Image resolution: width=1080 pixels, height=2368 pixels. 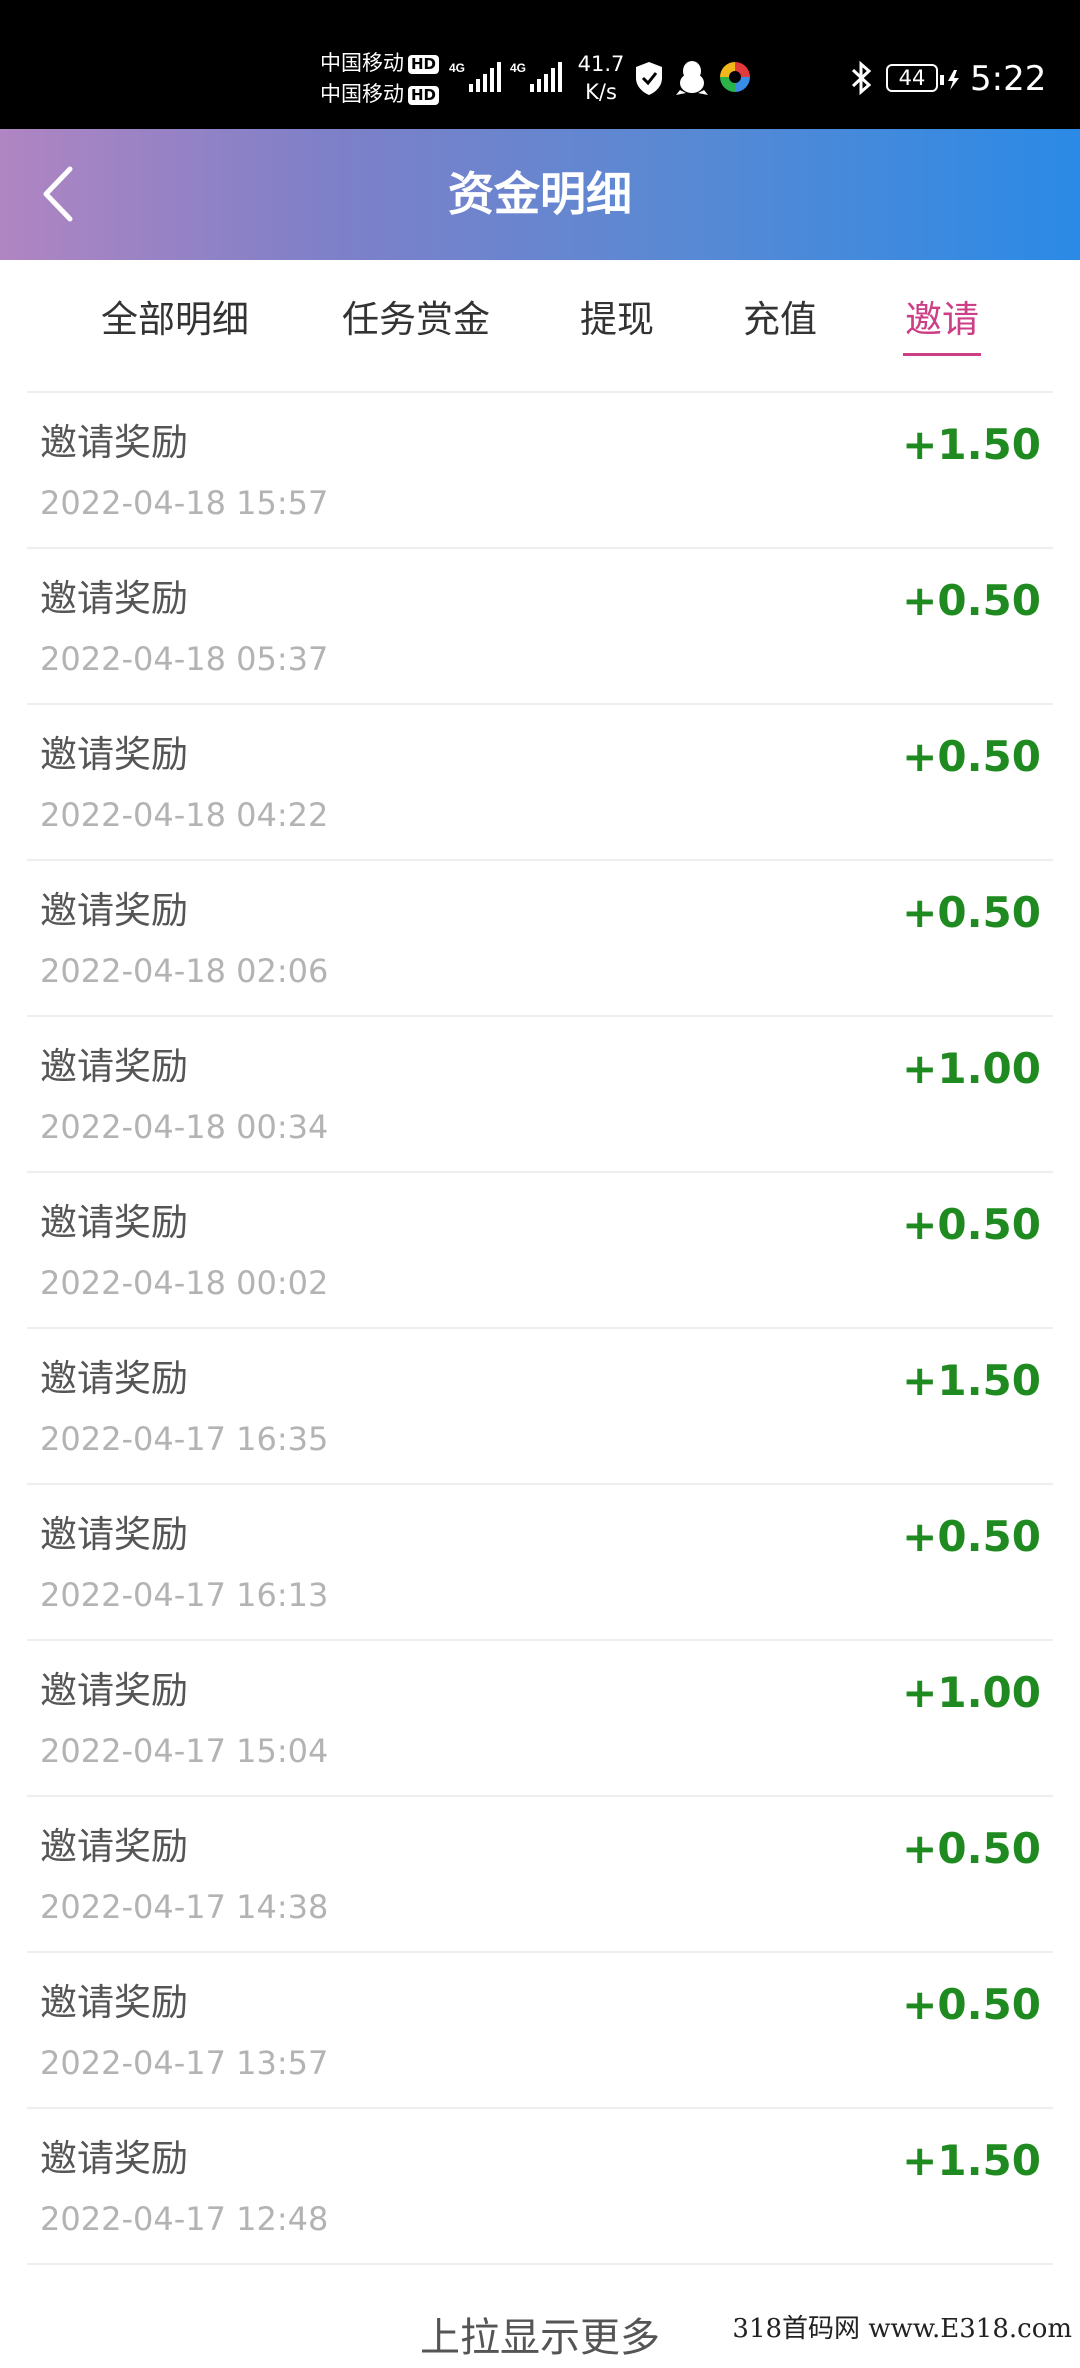 I want to click on list-item: 邀请奖励 2022-04-17 12:48 +1.50, so click(x=540, y=2187).